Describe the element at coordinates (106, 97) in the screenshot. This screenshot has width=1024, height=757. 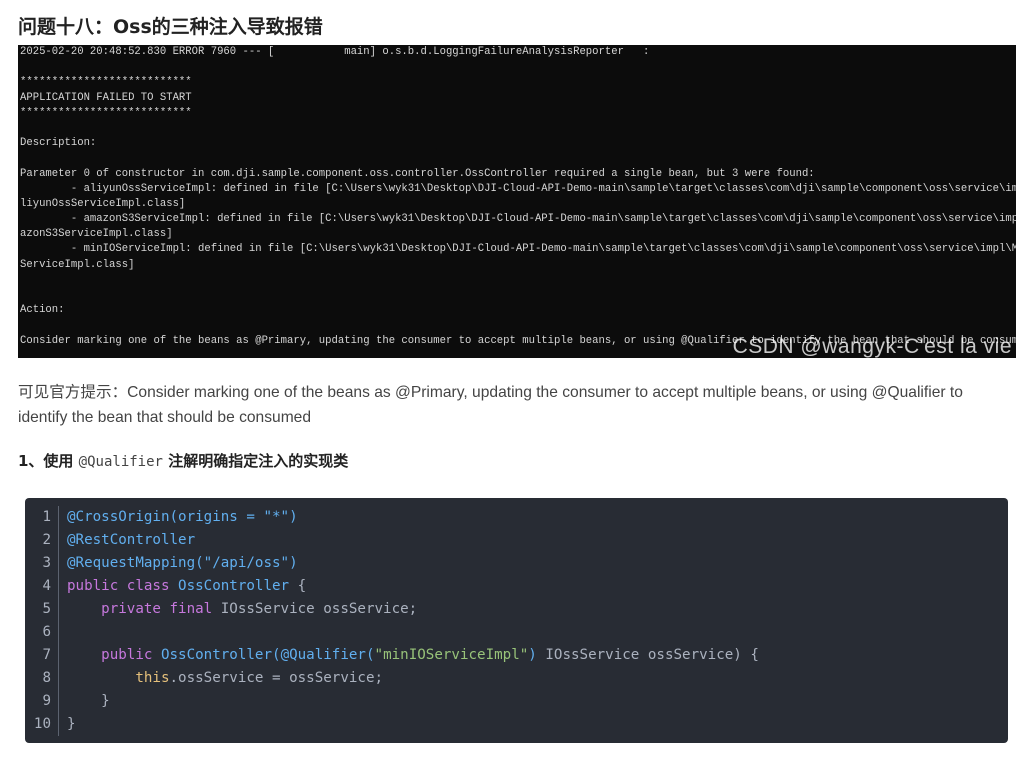
I see `console-line: APPLICATION FAILED TO START` at that location.